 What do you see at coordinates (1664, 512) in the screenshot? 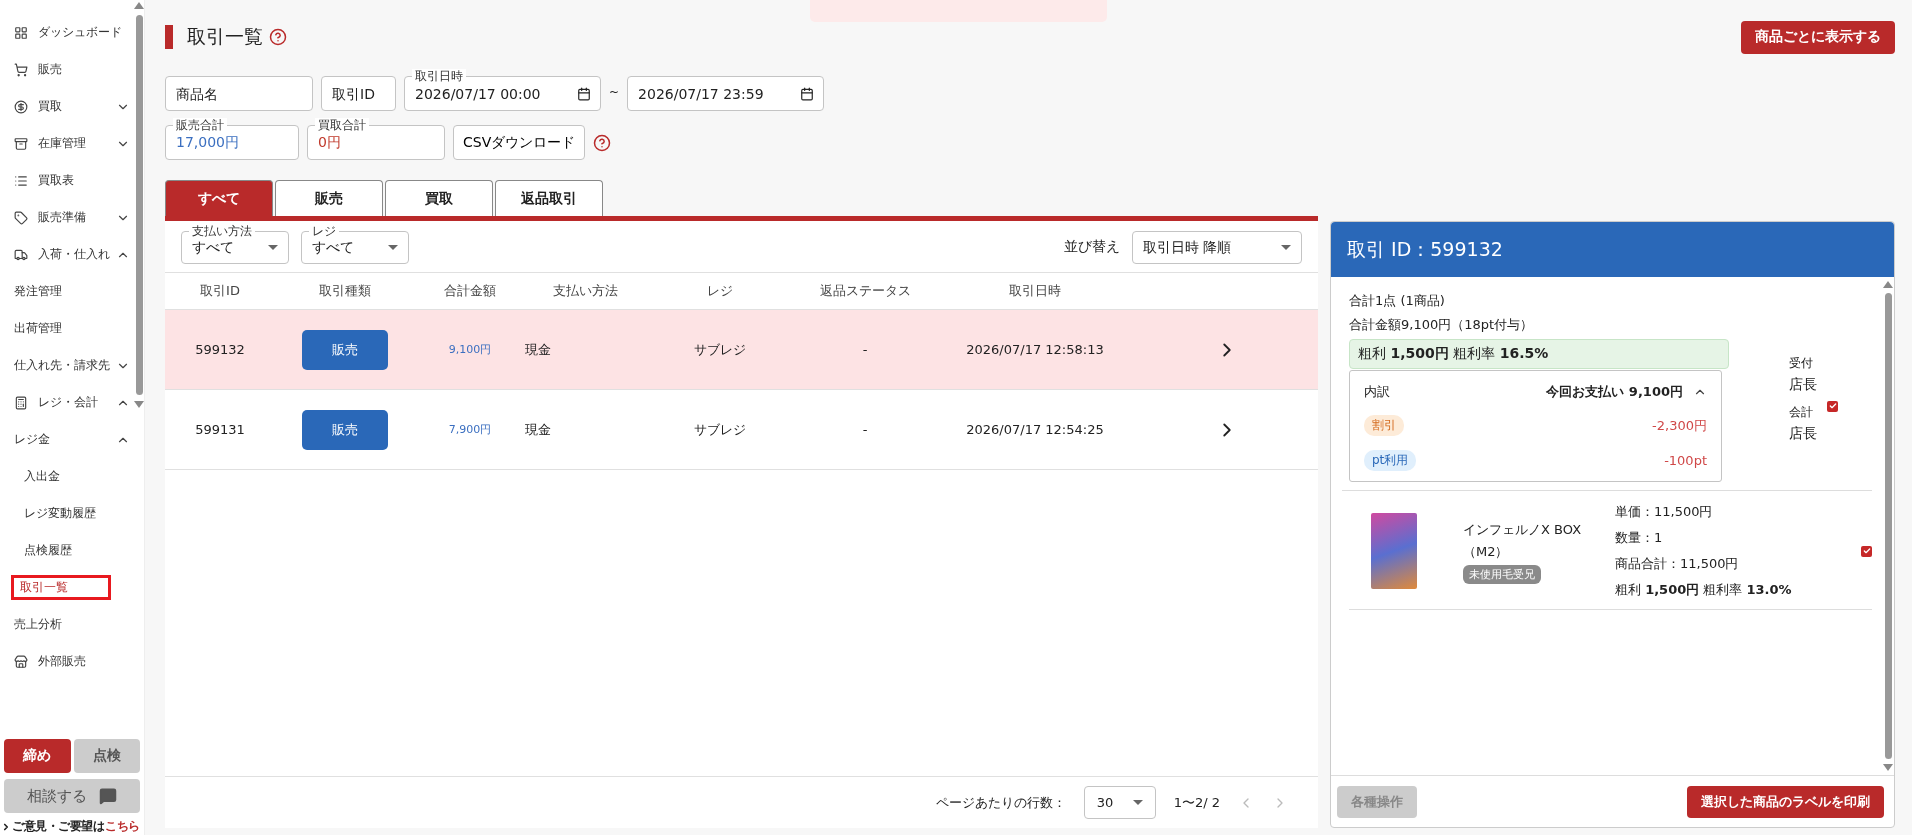
I see `unit-price: 単価：11,500円` at bounding box center [1664, 512].